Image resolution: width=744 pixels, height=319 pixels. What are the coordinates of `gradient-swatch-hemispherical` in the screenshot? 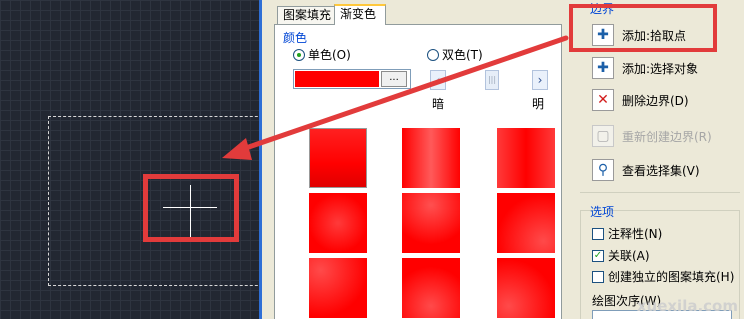 It's located at (431, 223).